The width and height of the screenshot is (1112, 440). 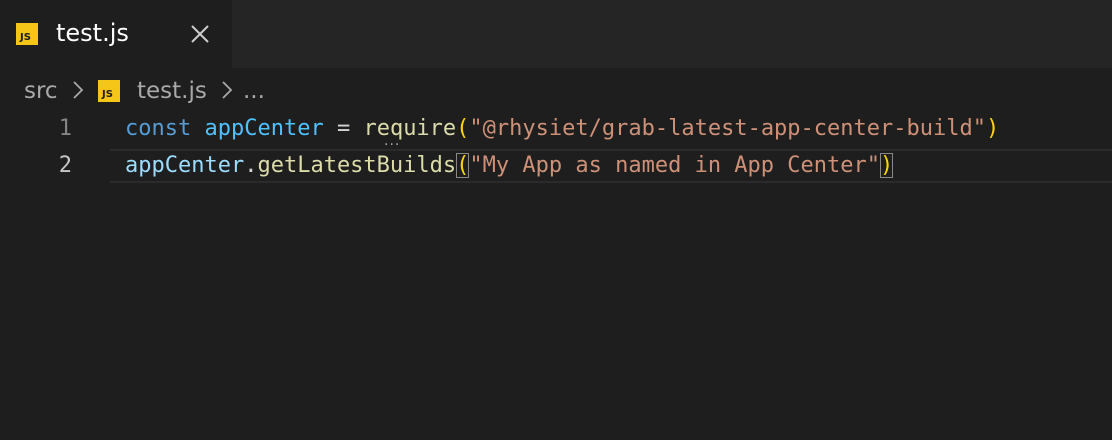 I want to click on assignment-operator: =, so click(x=343, y=128).